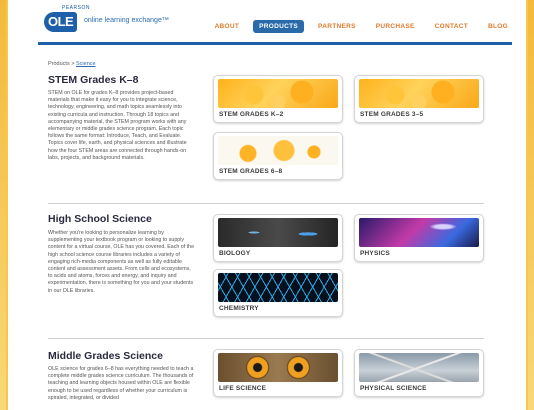 The image size is (534, 410). Describe the element at coordinates (395, 26) in the screenshot. I see `nav-purchase: PURCHASE` at that location.